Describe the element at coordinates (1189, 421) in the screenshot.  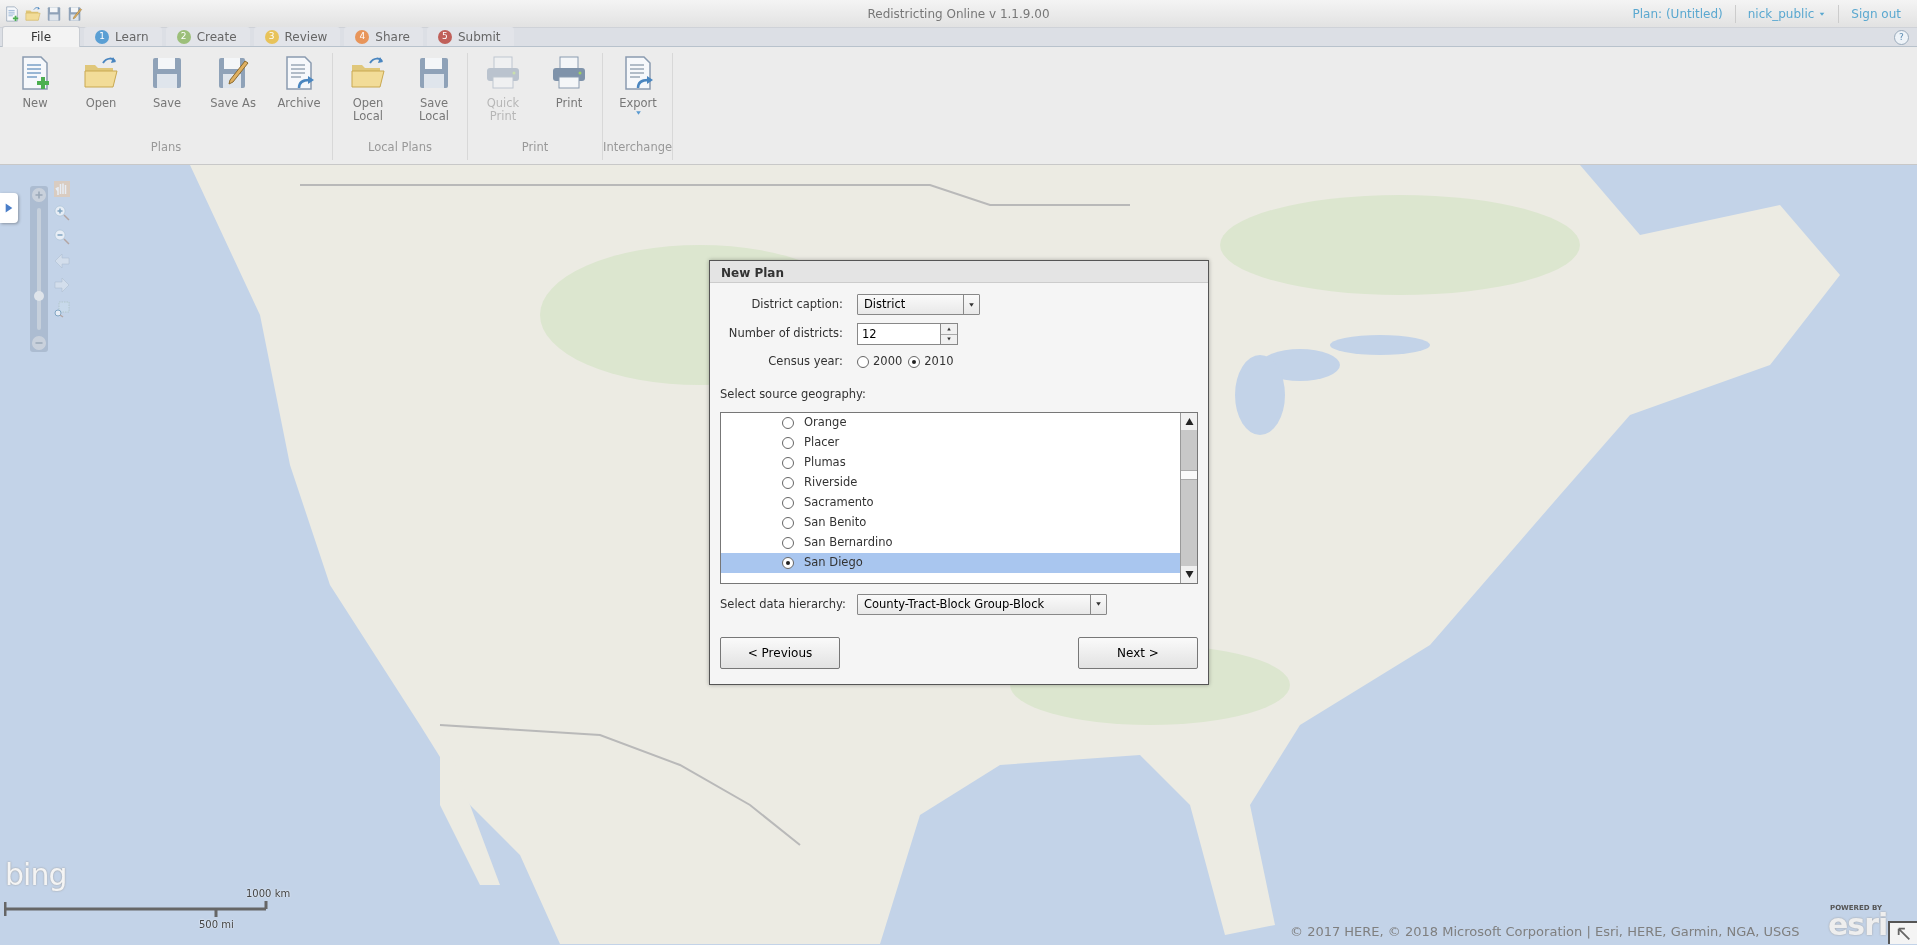
I see `scroll-up-icon` at that location.